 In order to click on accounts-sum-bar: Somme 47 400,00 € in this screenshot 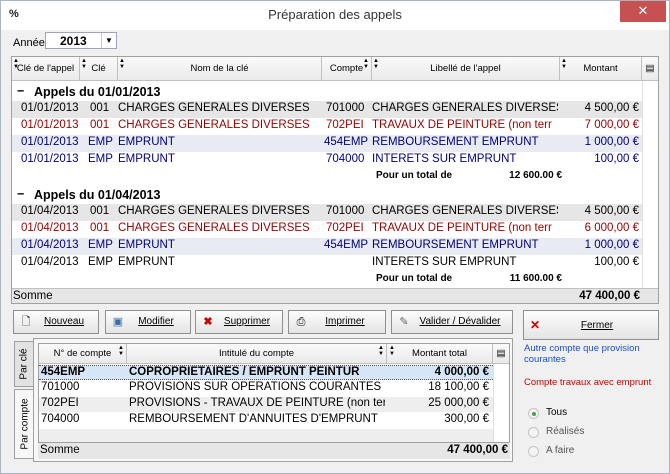, I will do `click(274, 451)`.